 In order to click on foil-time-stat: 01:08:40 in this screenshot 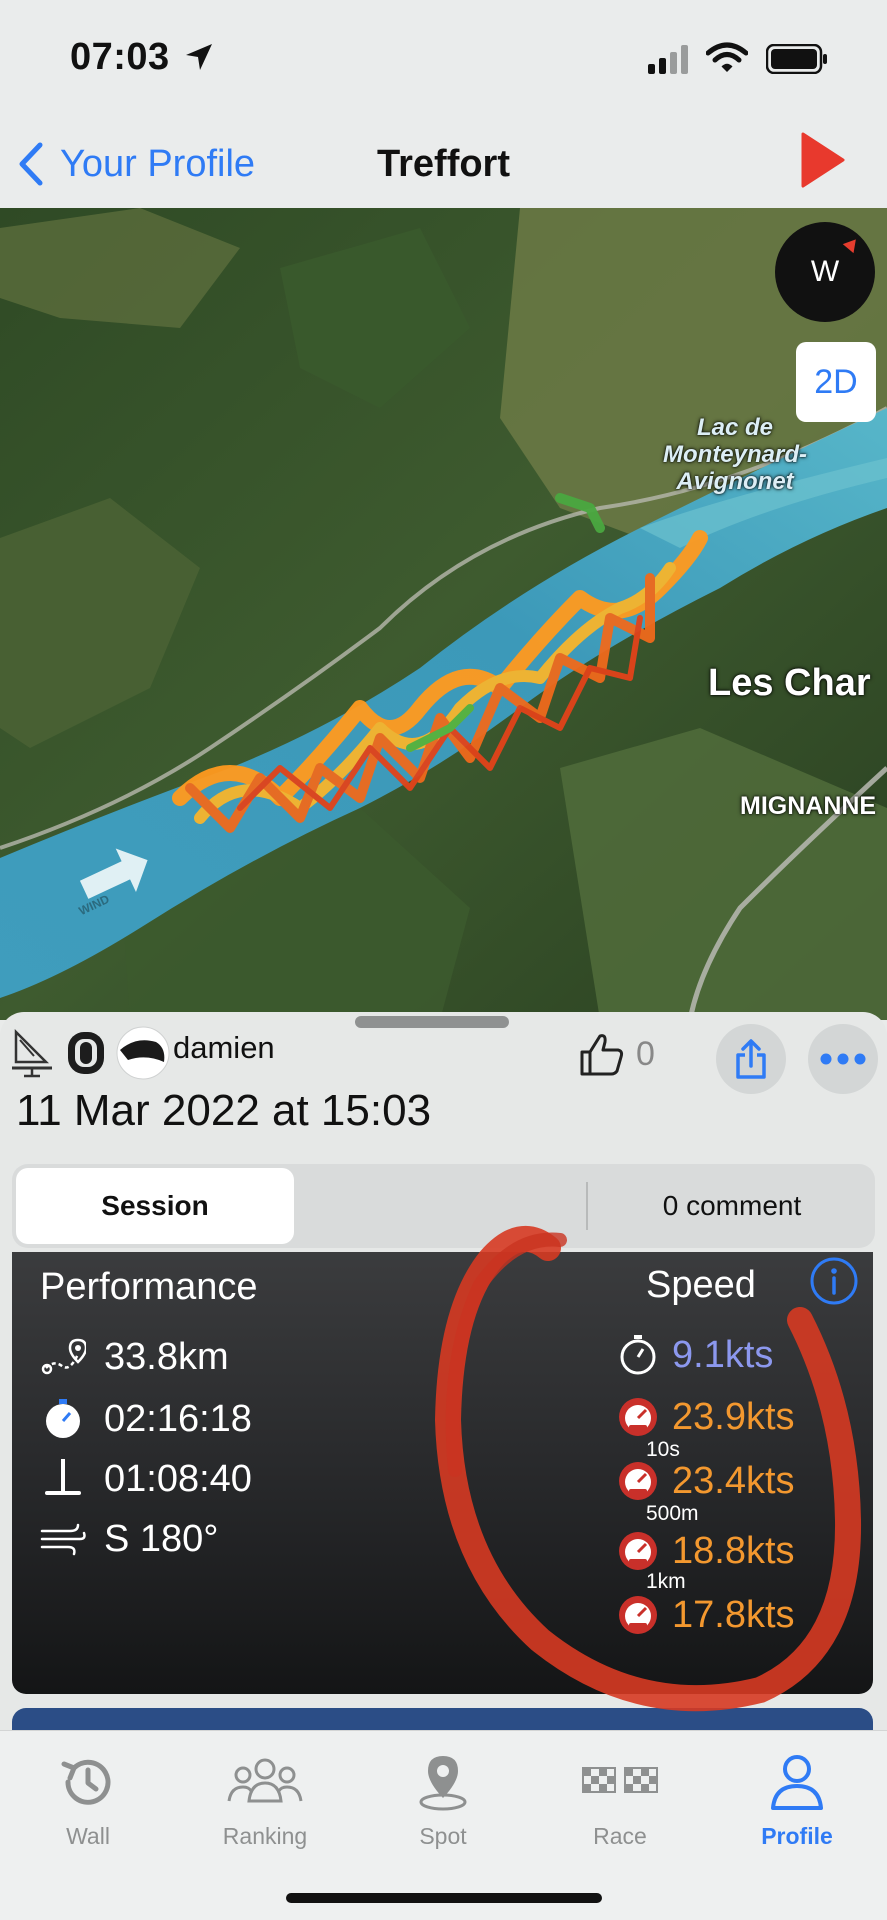, I will do `click(145, 1479)`.